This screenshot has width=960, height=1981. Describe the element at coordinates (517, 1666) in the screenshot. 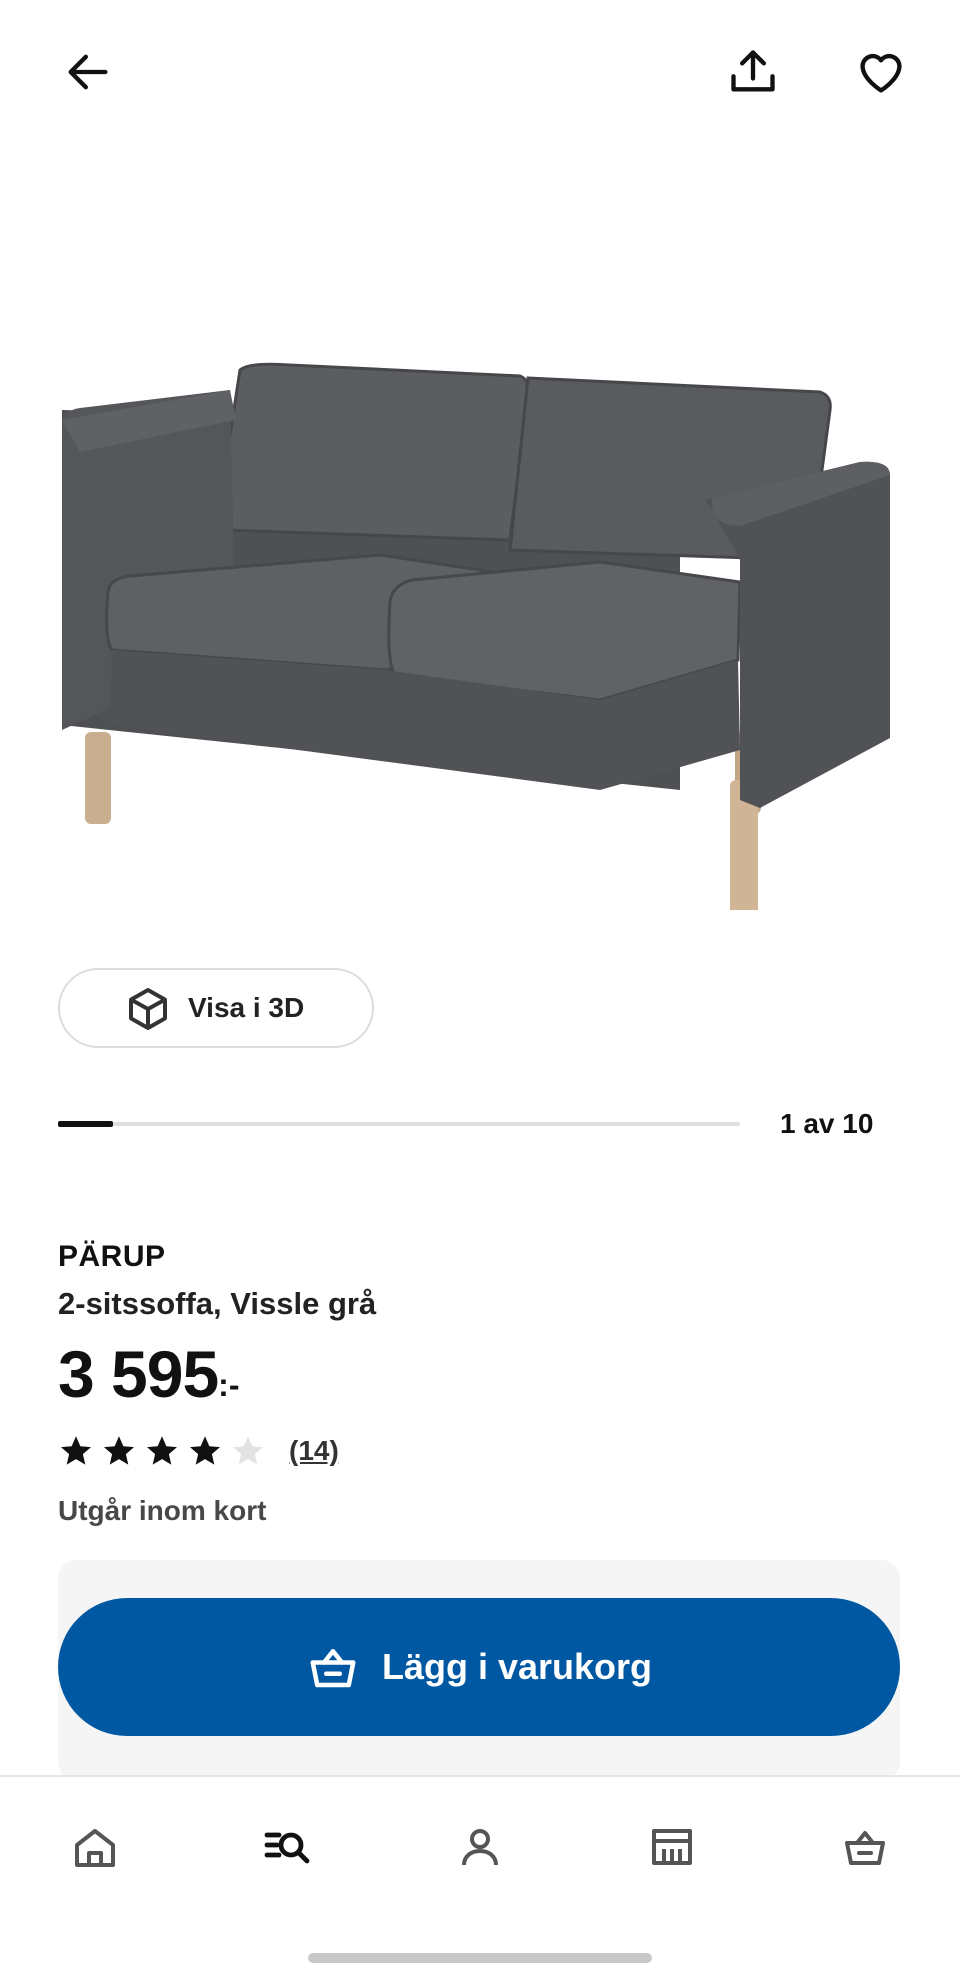

I see `add-to-cart-label: Lägg i varukorg` at that location.